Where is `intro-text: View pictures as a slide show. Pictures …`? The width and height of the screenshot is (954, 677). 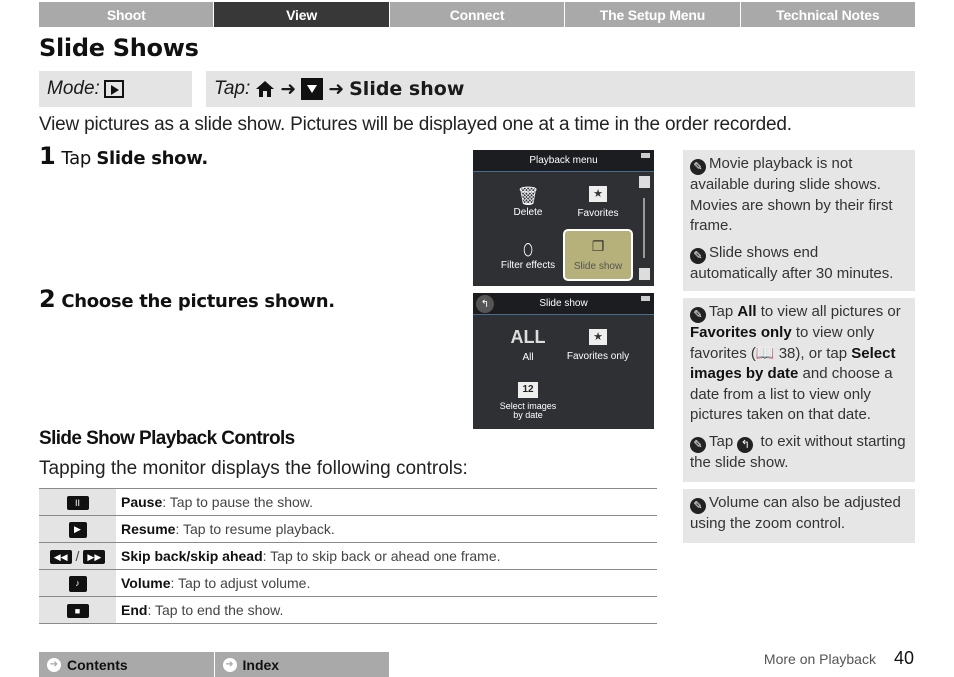
intro-text: View pictures as a slide show. Pictures … is located at coordinates (415, 124).